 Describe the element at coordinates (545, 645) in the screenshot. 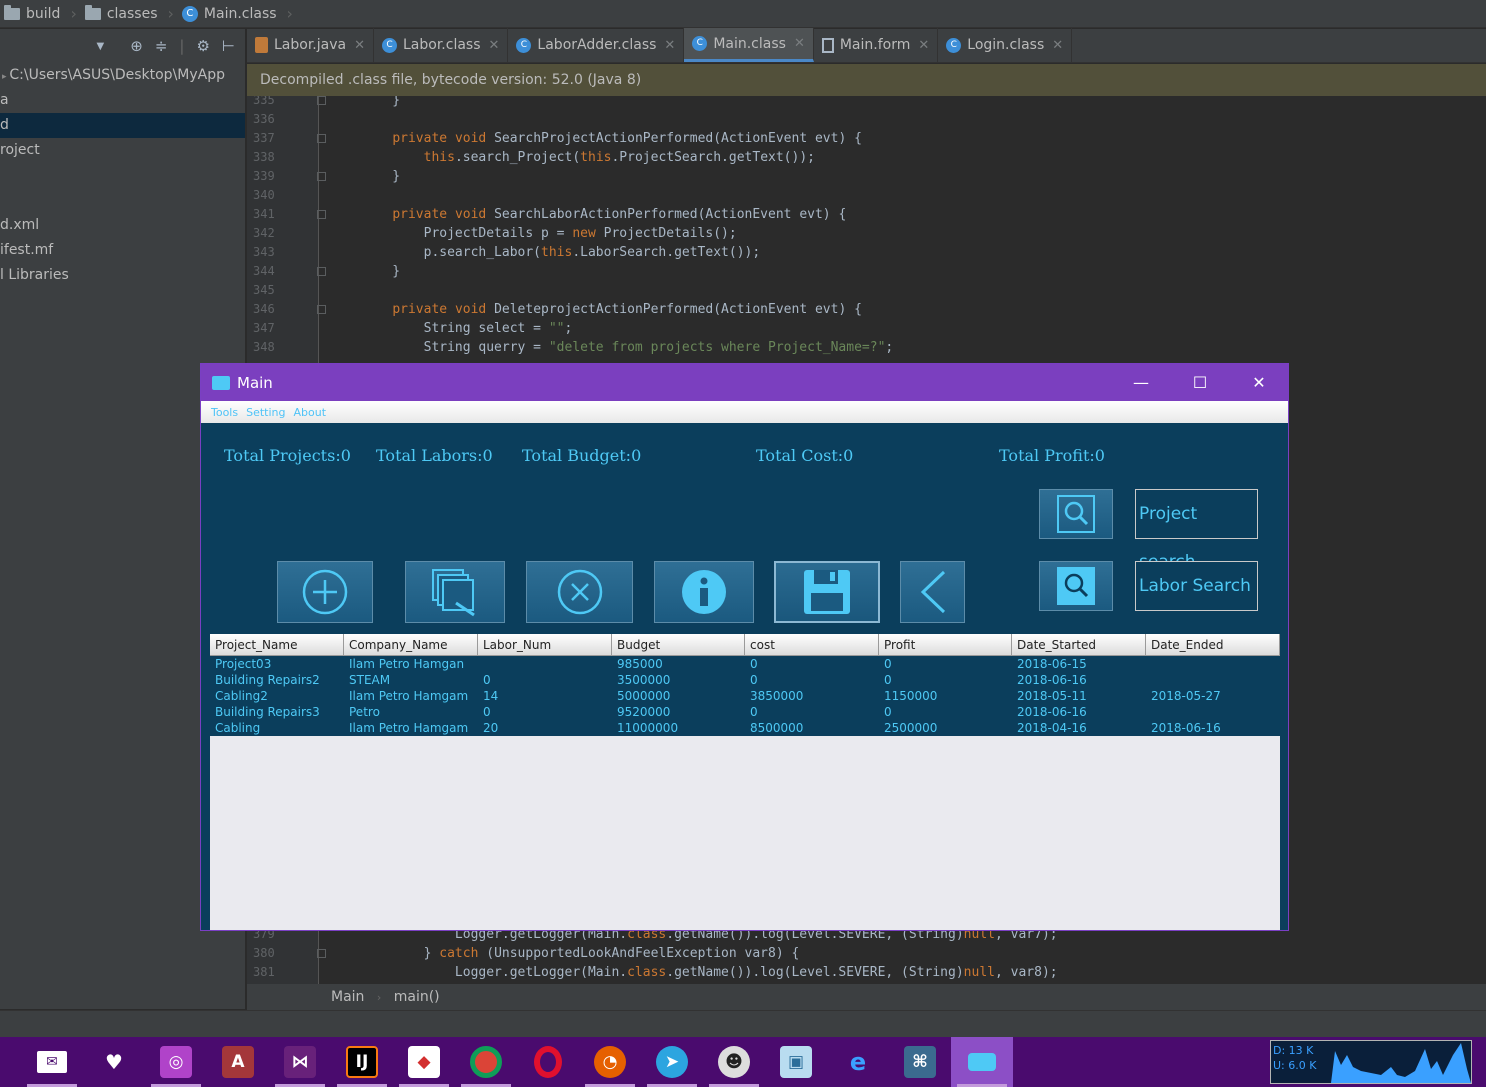

I see `column-header: Labor_Num` at that location.